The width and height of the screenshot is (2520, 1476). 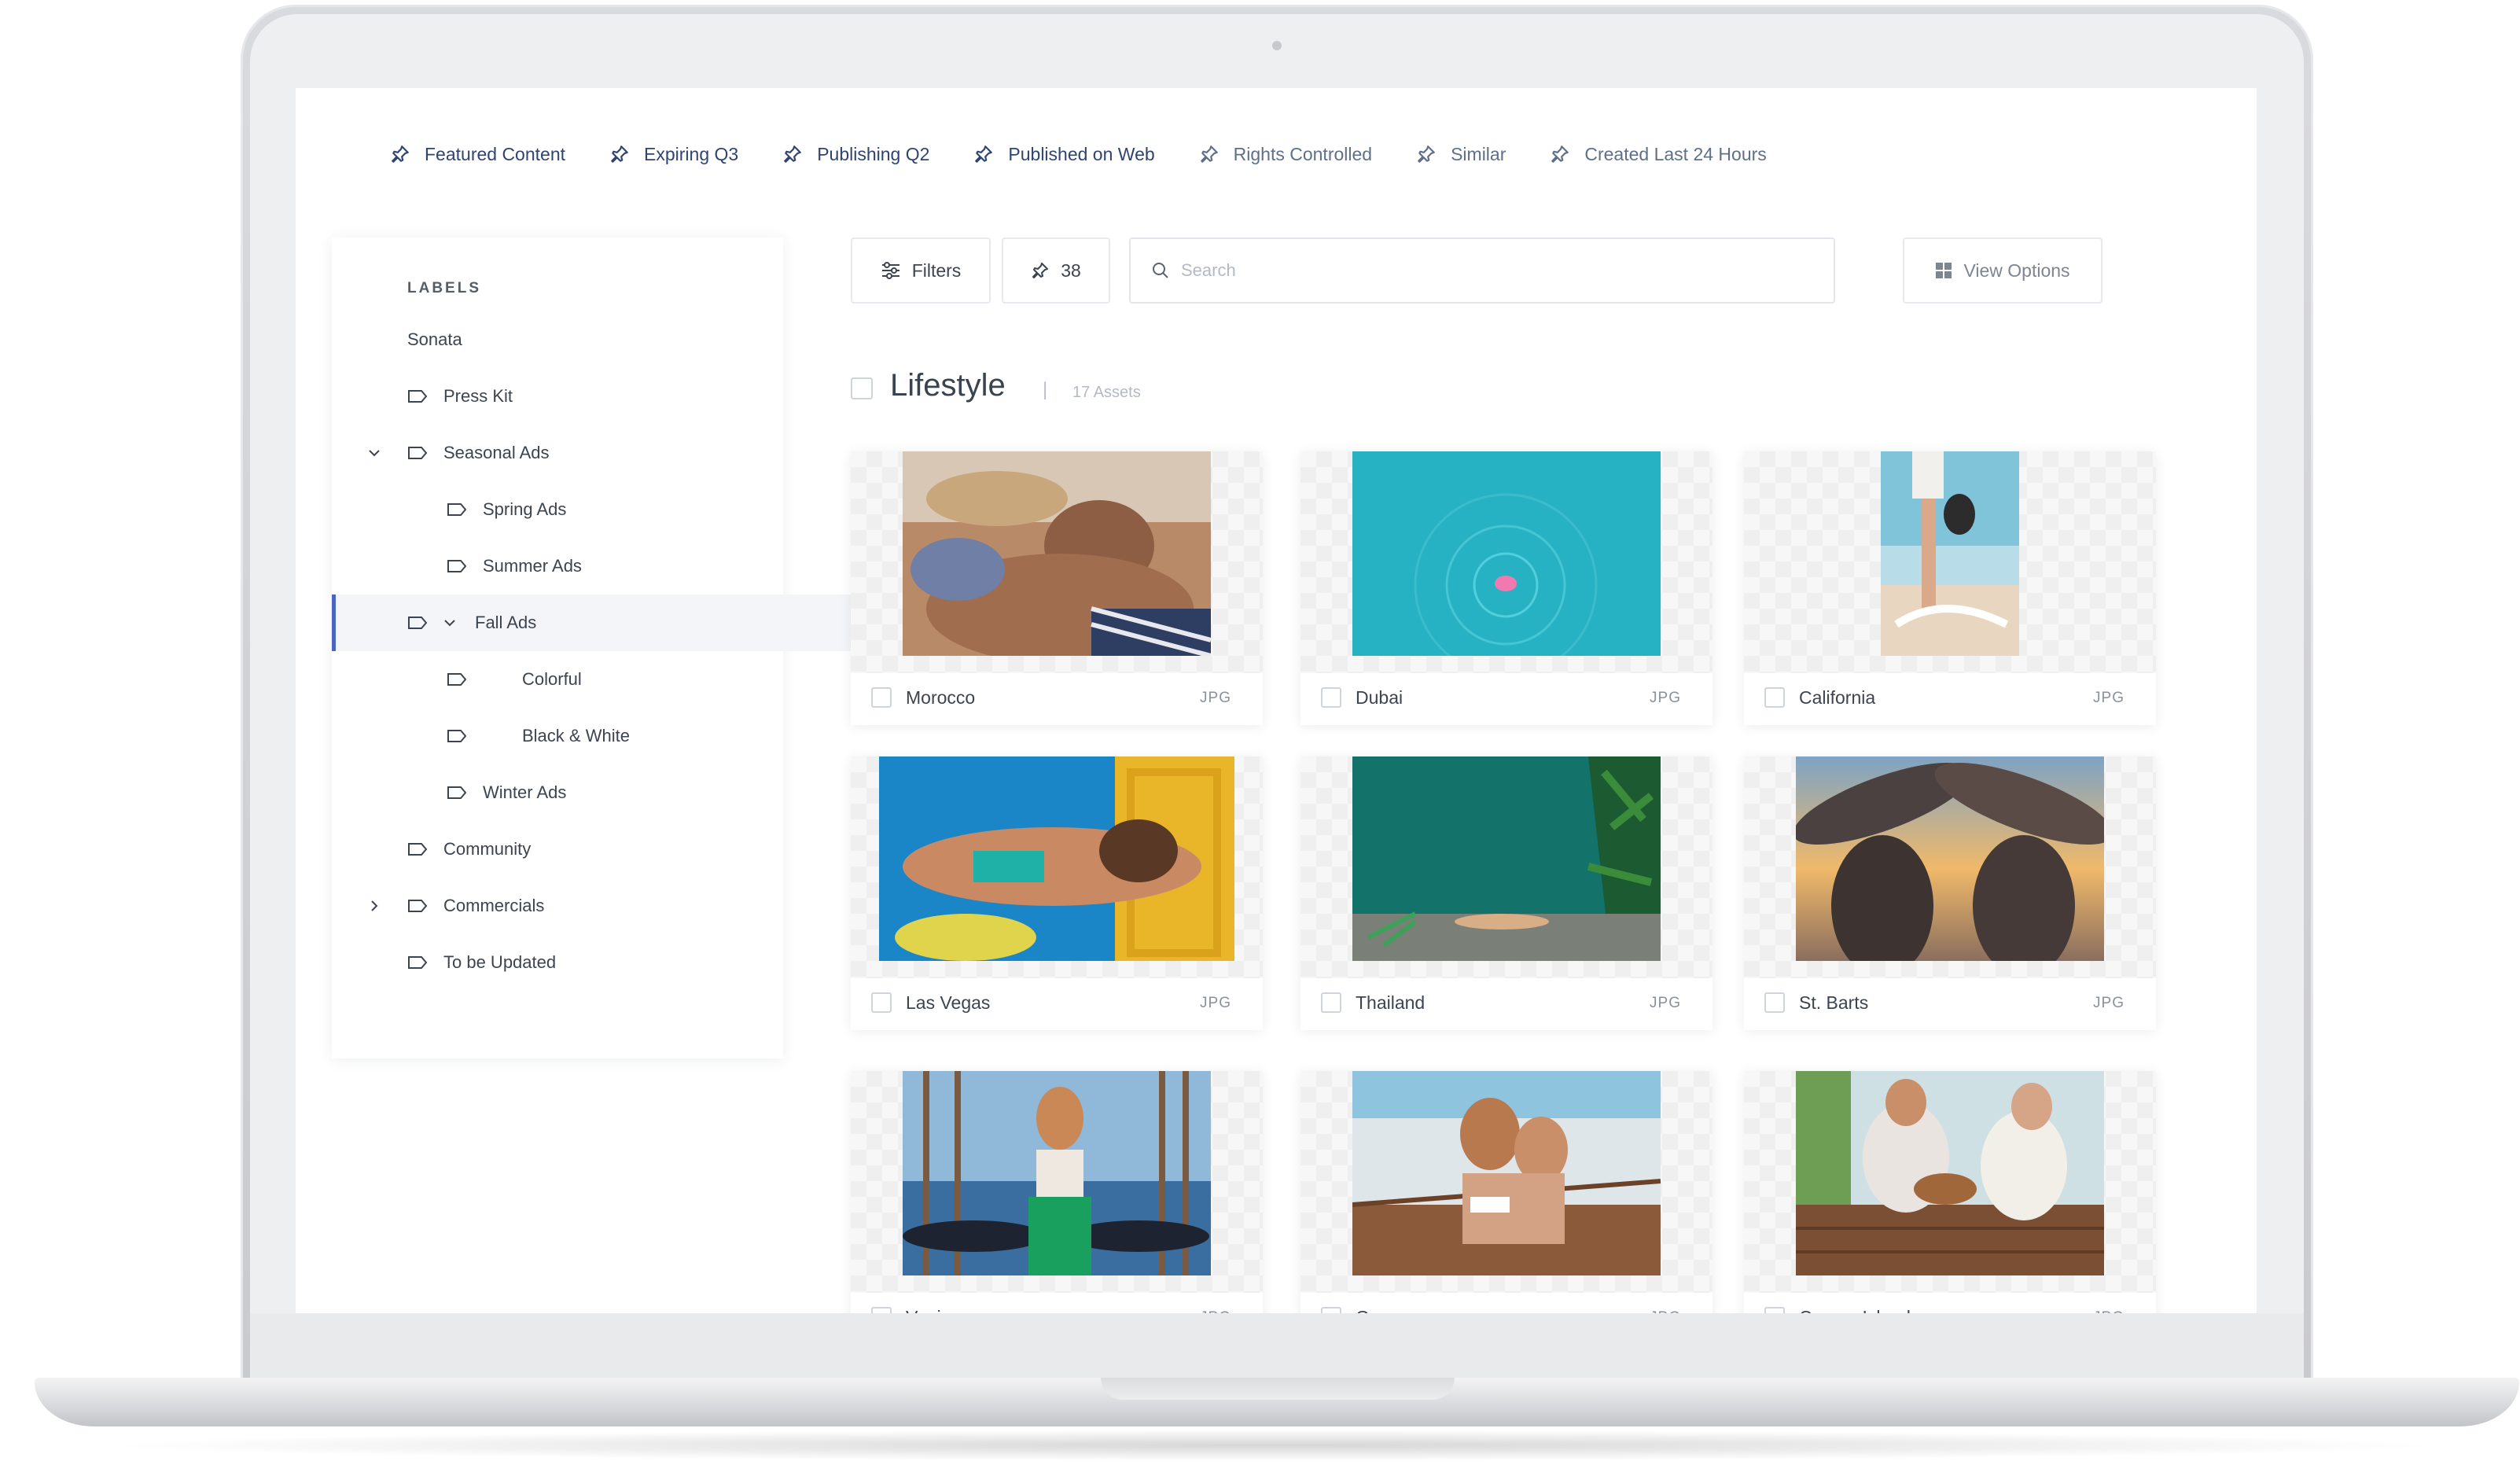 What do you see at coordinates (948, 1002) in the screenshot?
I see `asset-name: Las Vegas` at bounding box center [948, 1002].